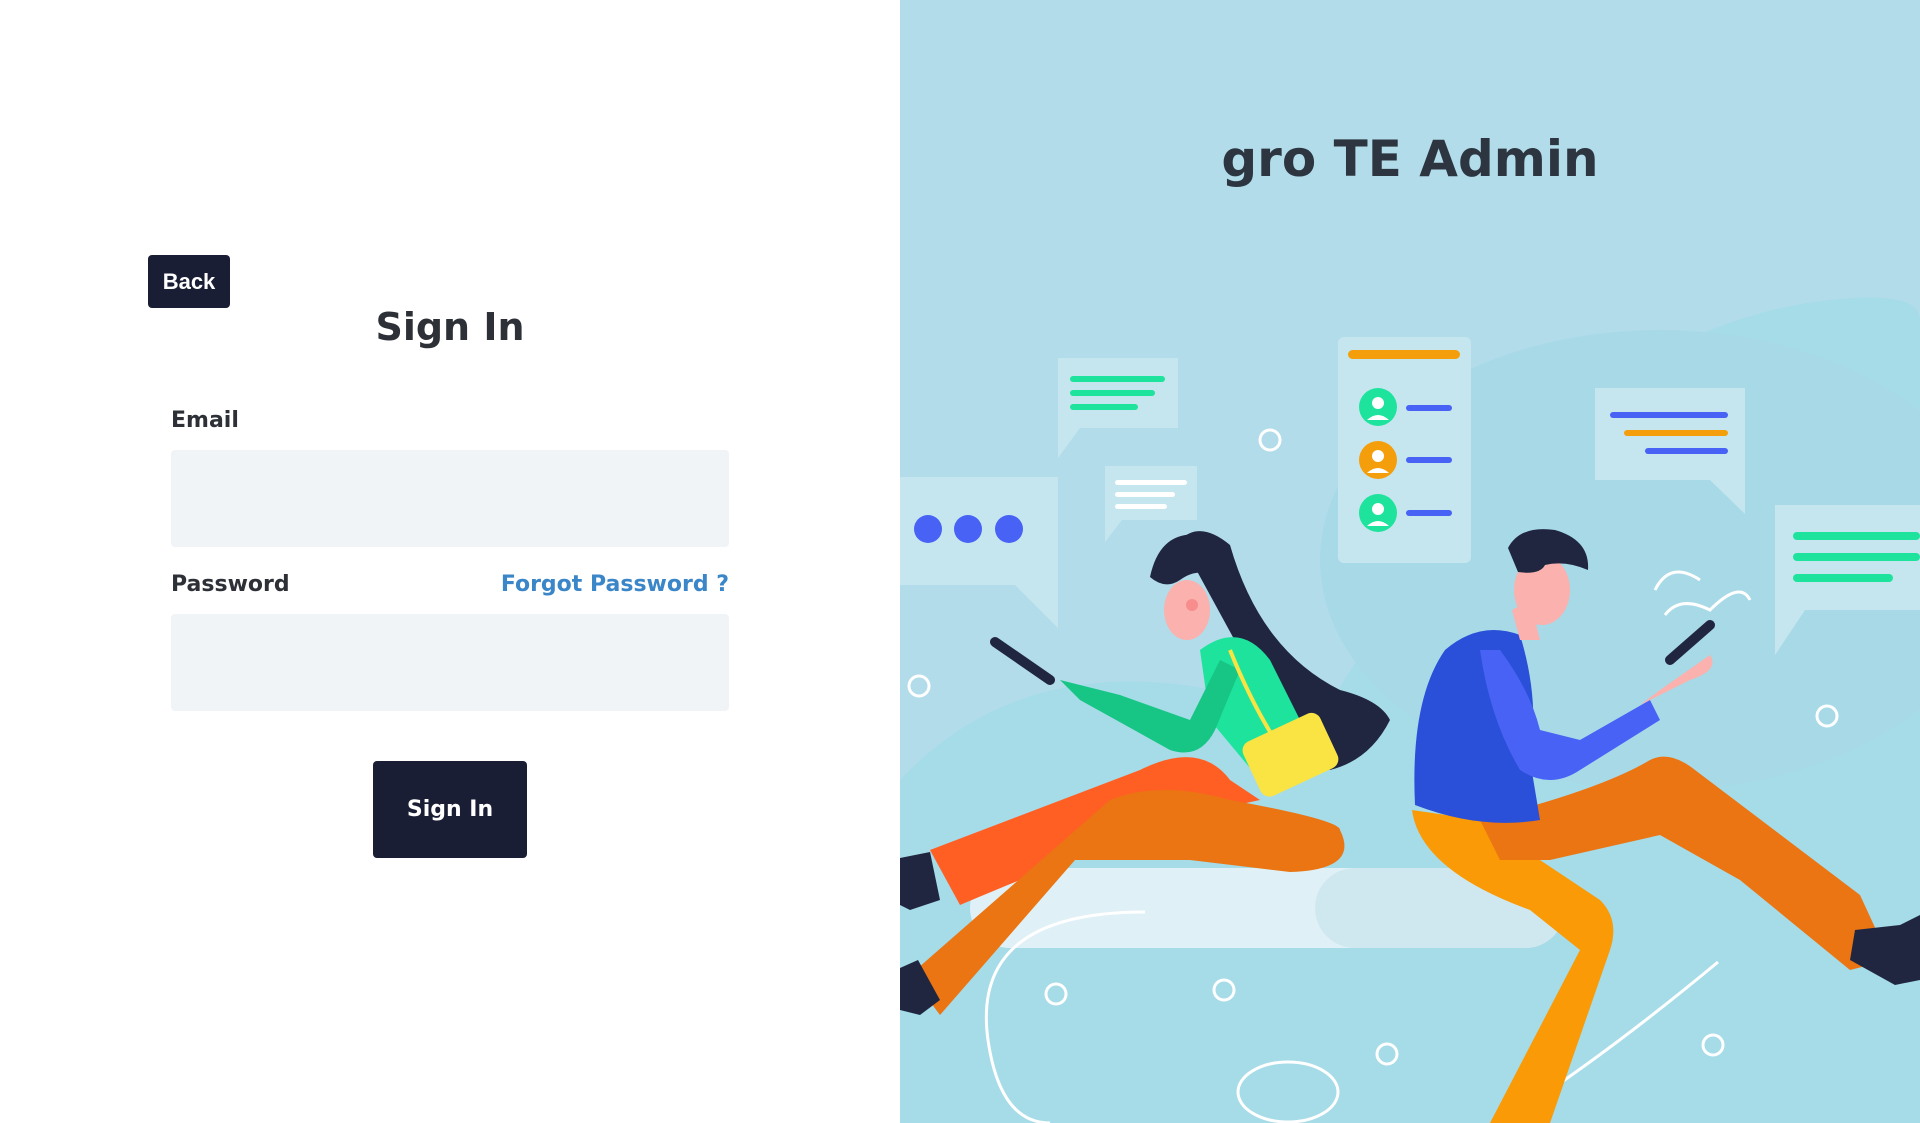  What do you see at coordinates (1404, 450) in the screenshot?
I see `contact-card` at bounding box center [1404, 450].